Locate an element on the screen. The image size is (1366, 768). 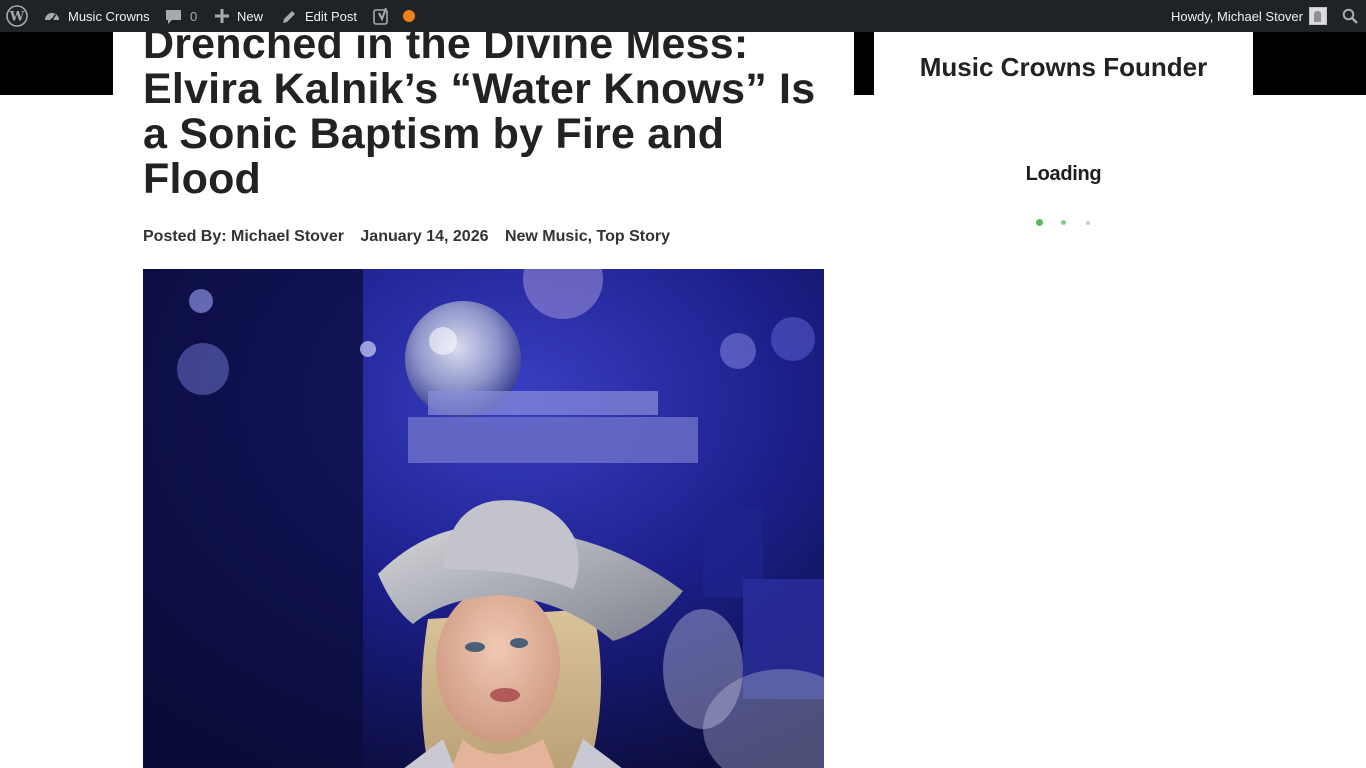
my-account-menu: Howdy, Michael Stover is located at coordinates (1249, 16).